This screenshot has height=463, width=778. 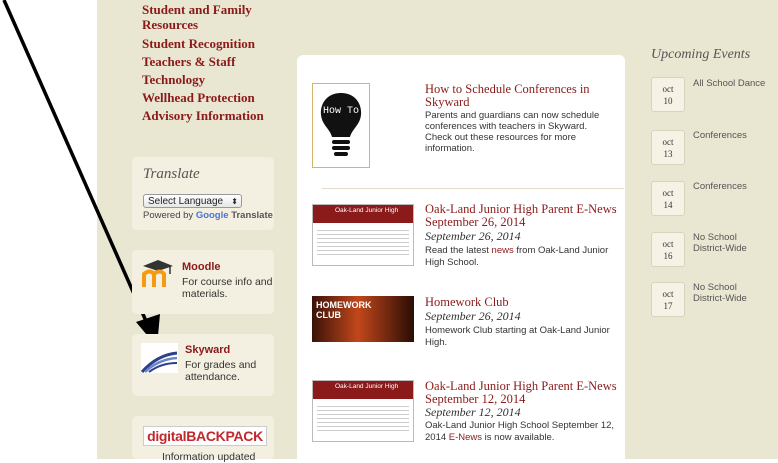 I want to click on nav-link-advisory: Advisory Information, so click(x=203, y=115).